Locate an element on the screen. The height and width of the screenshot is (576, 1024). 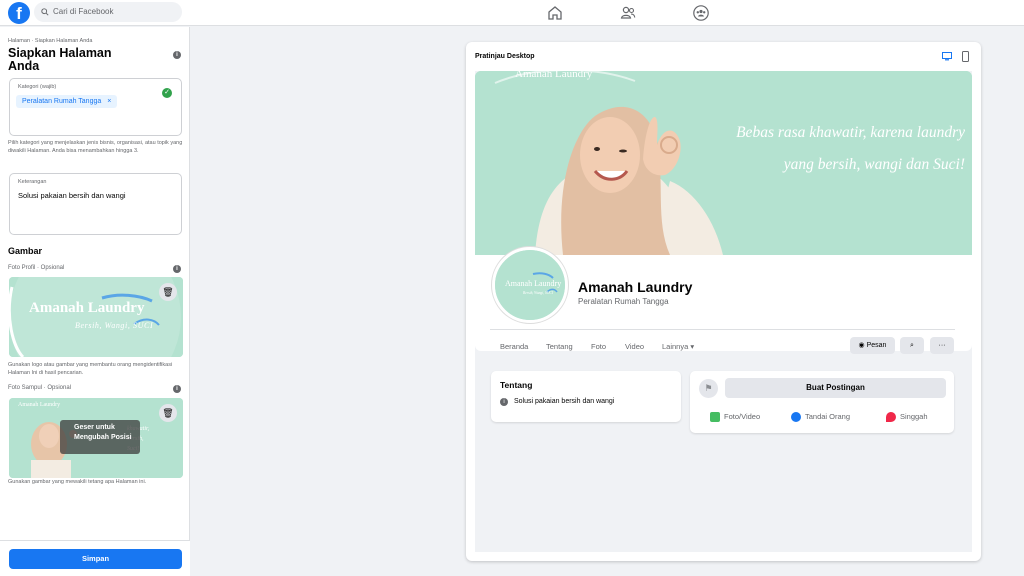
images-heading: Gambar is located at coordinates (25, 251).